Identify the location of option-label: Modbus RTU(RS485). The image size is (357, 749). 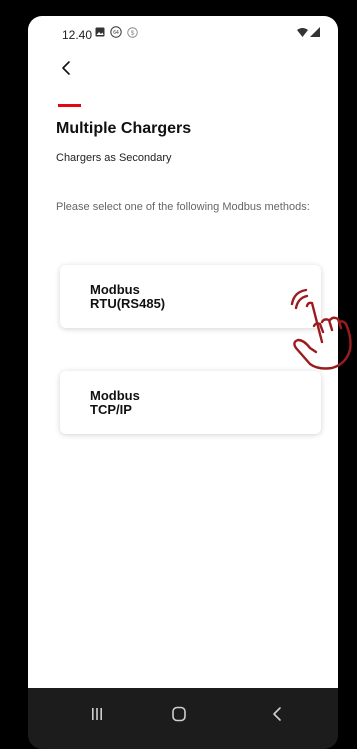
(128, 296).